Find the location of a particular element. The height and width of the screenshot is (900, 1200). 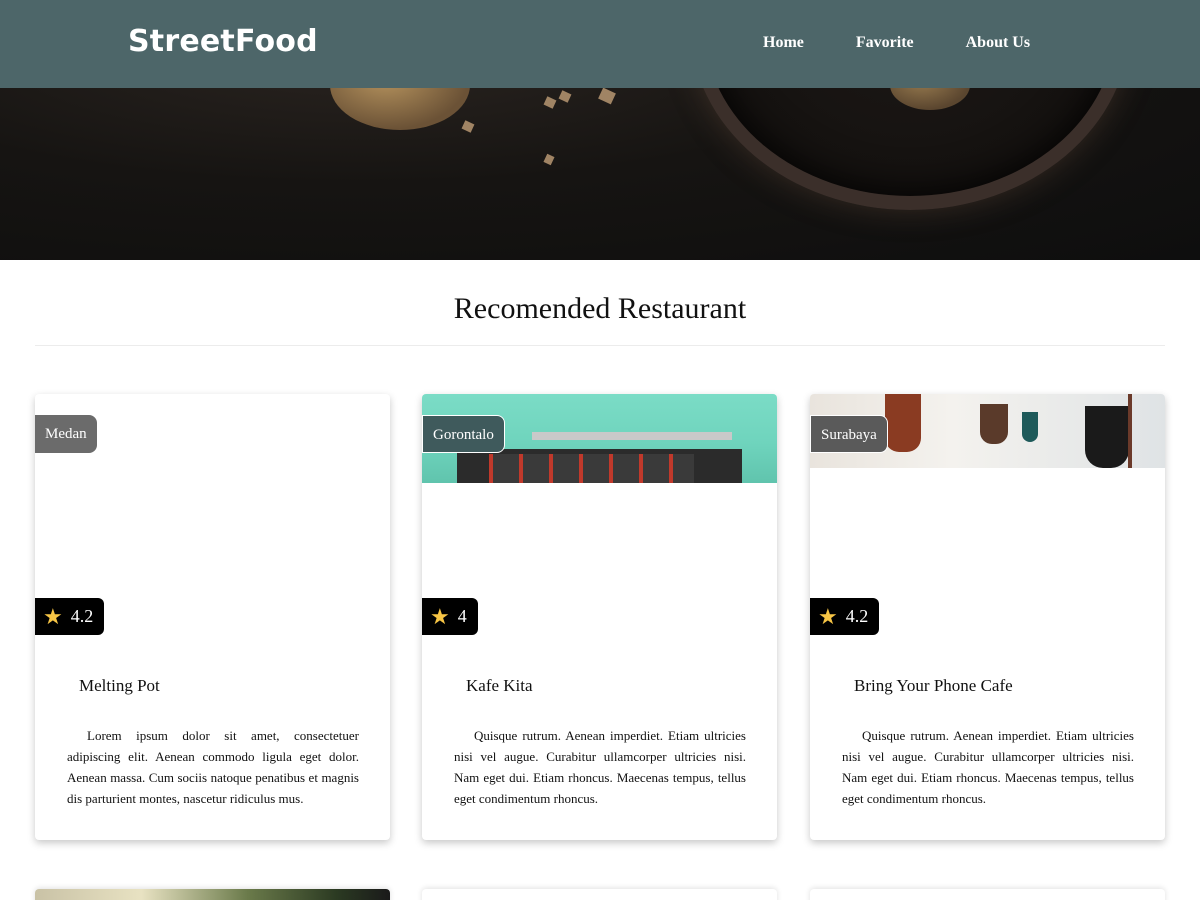

restaurant-thumbnail is located at coordinates (212, 894).